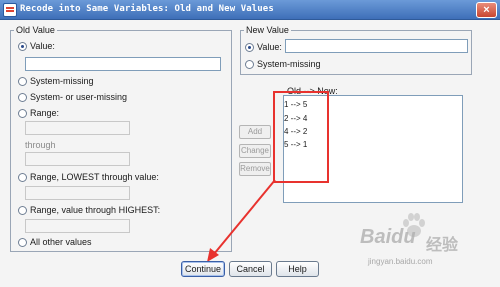  I want to click on baidu-watermark: Baidu 经验 jingyan.baidu.com, so click(427, 247).